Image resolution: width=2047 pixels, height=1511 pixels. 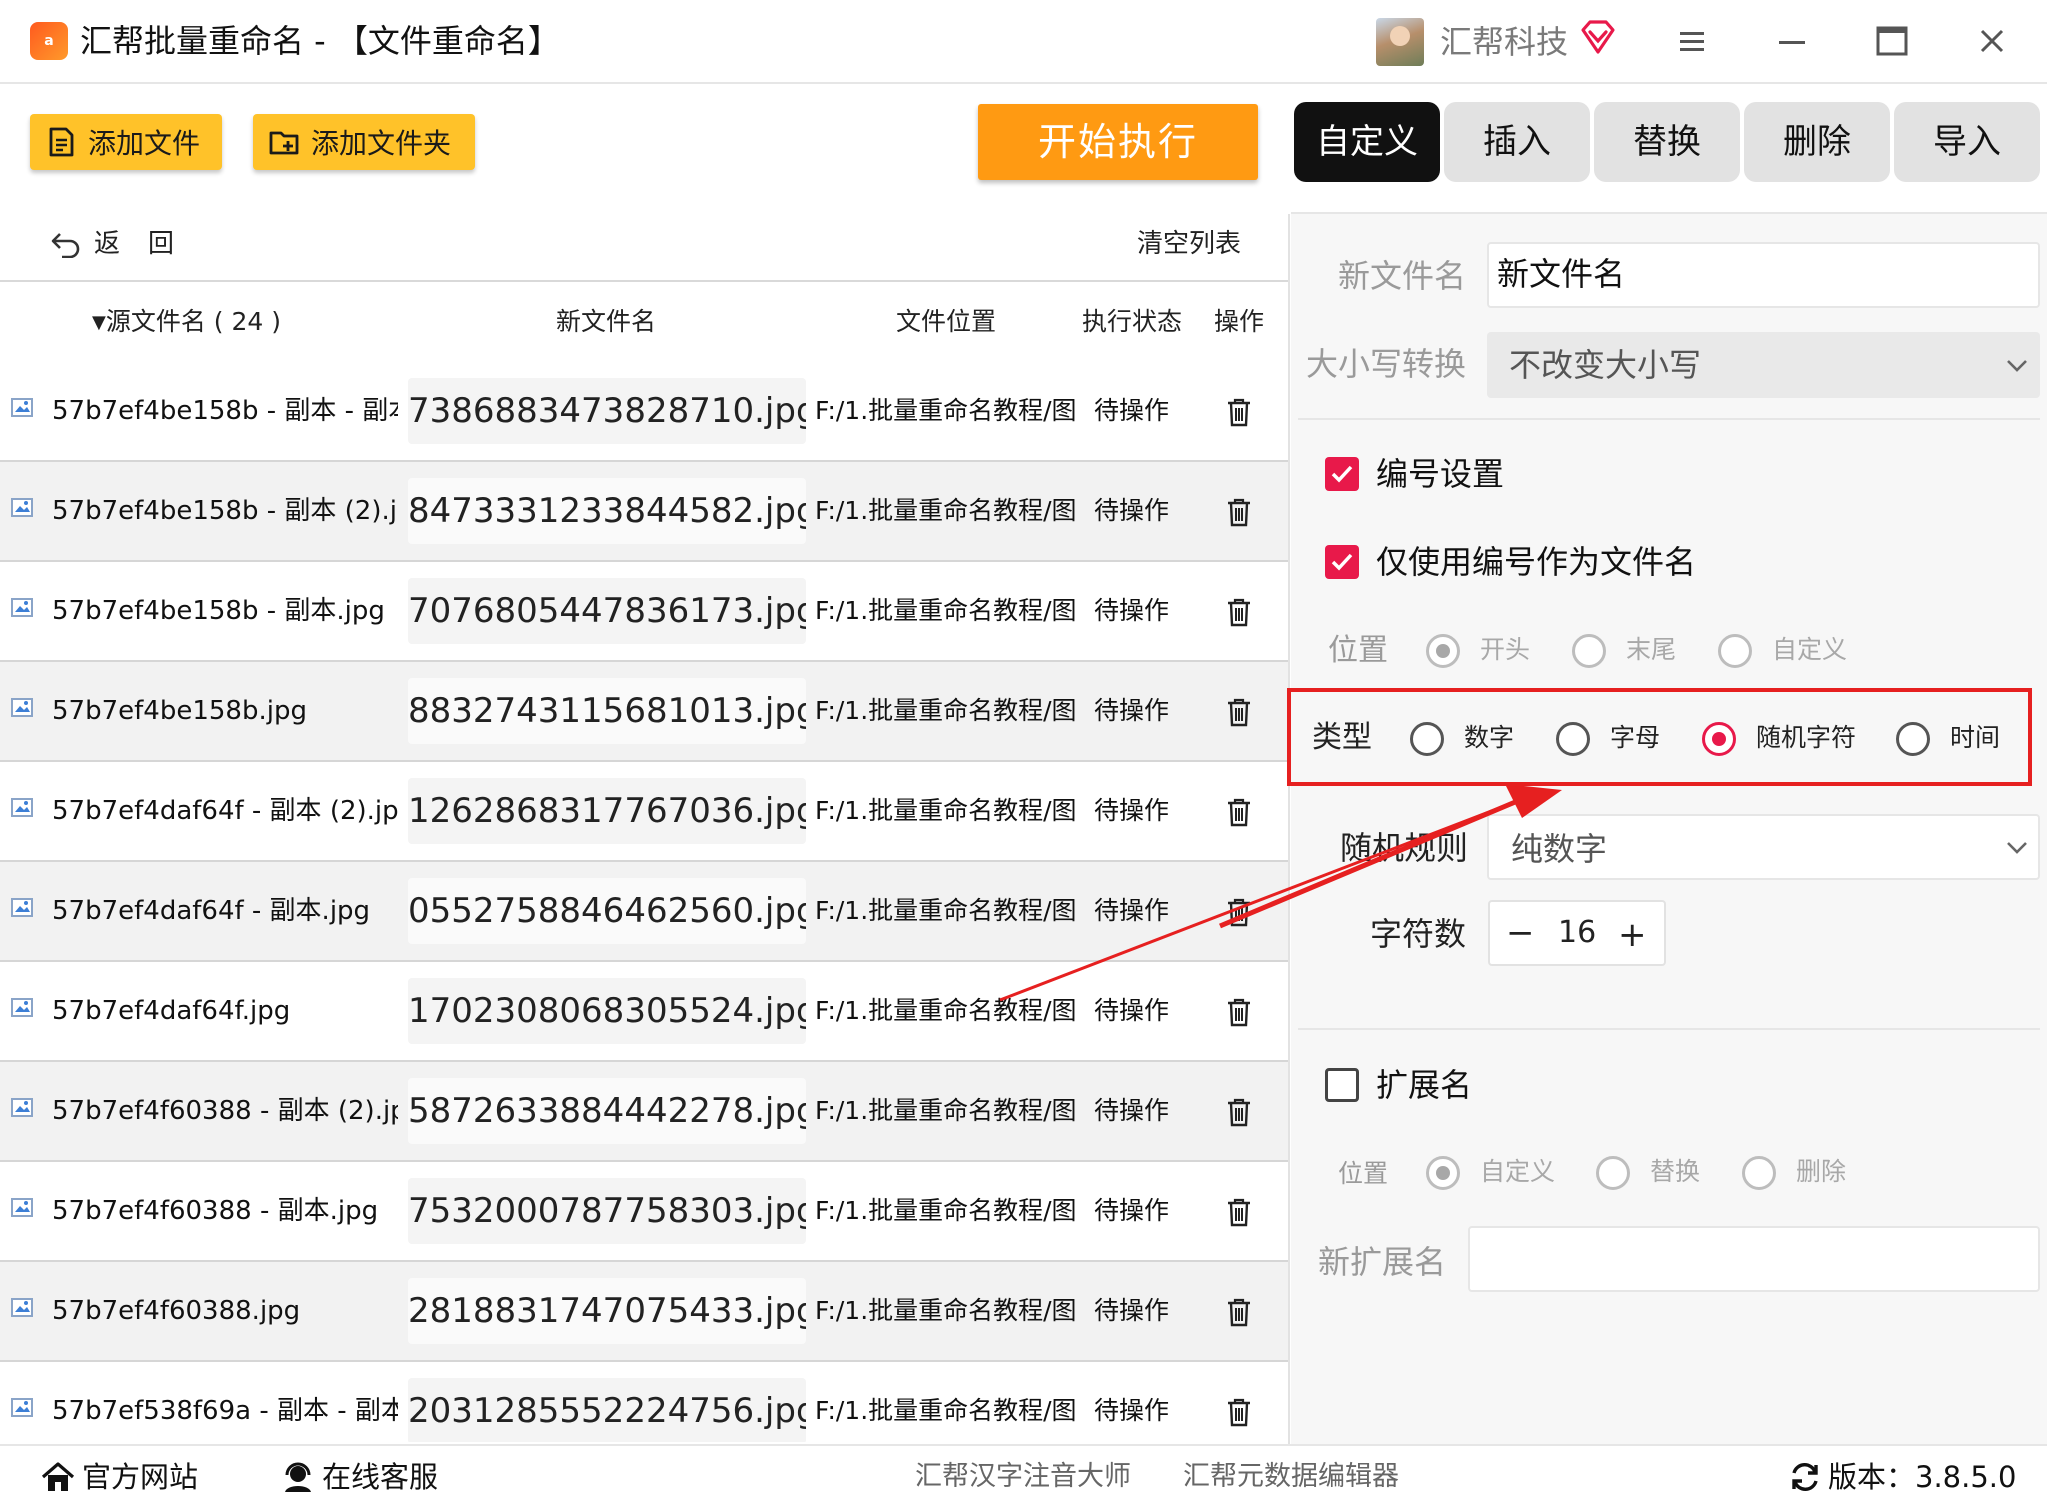 What do you see at coordinates (607, 1211) in the screenshot?
I see `new-filename-cell: 7532000787758303.jpg` at bounding box center [607, 1211].